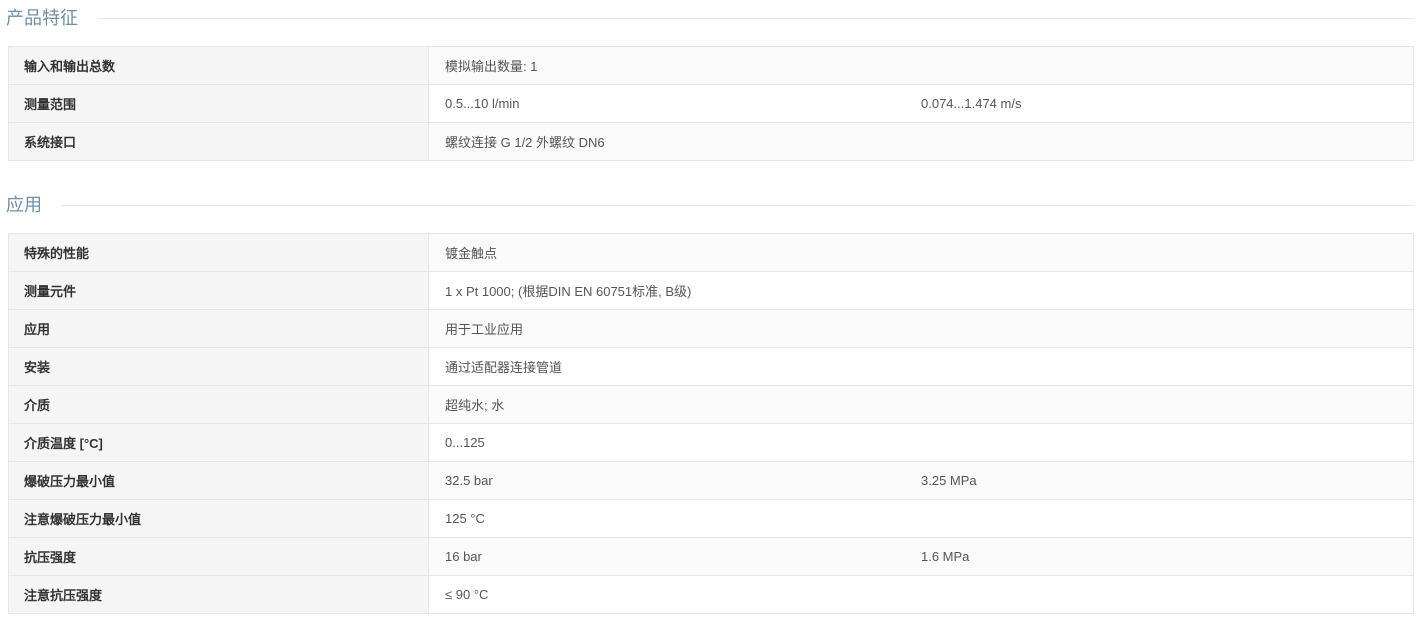 The height and width of the screenshot is (620, 1422). I want to click on section-heading: 产品特征, so click(710, 18).